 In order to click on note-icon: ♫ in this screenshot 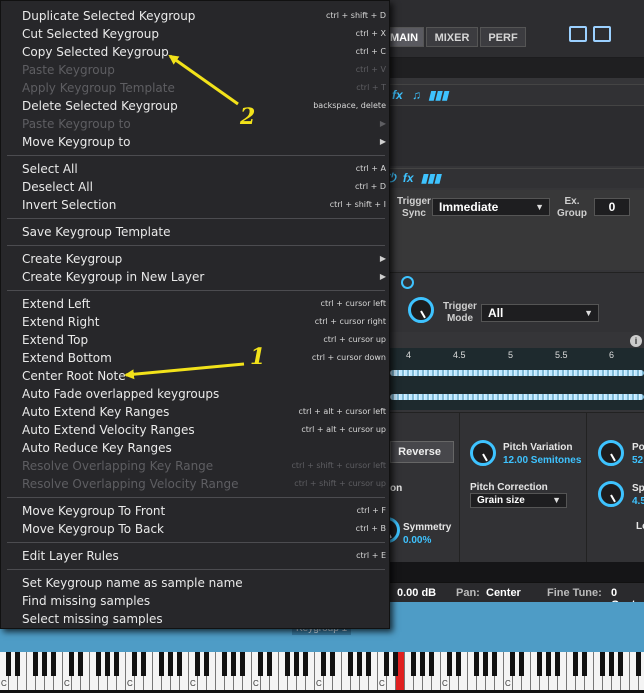, I will do `click(416, 95)`.